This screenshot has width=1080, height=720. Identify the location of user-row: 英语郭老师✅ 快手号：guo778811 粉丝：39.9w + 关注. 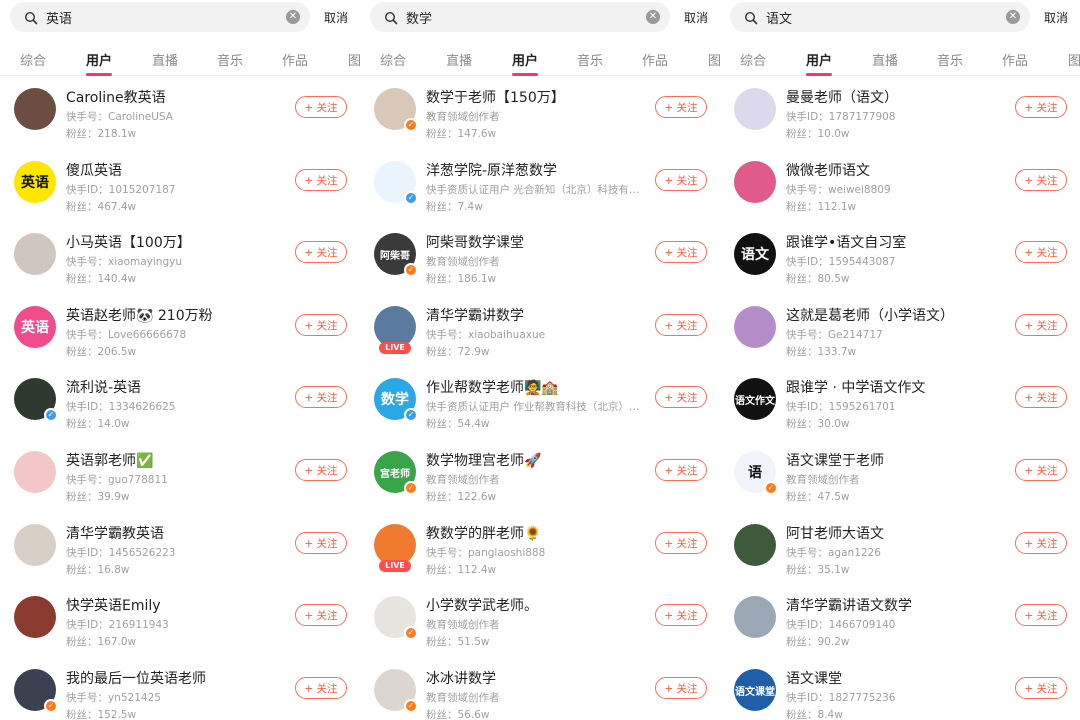
(180, 475).